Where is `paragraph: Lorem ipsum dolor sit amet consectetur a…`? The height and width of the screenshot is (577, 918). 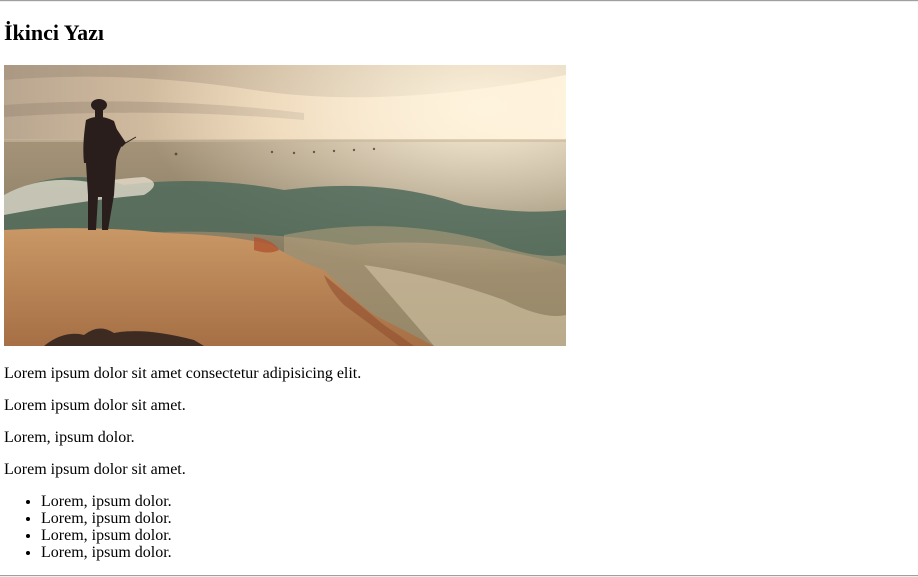 paragraph: Lorem ipsum dolor sit amet consectetur a… is located at coordinates (183, 373).